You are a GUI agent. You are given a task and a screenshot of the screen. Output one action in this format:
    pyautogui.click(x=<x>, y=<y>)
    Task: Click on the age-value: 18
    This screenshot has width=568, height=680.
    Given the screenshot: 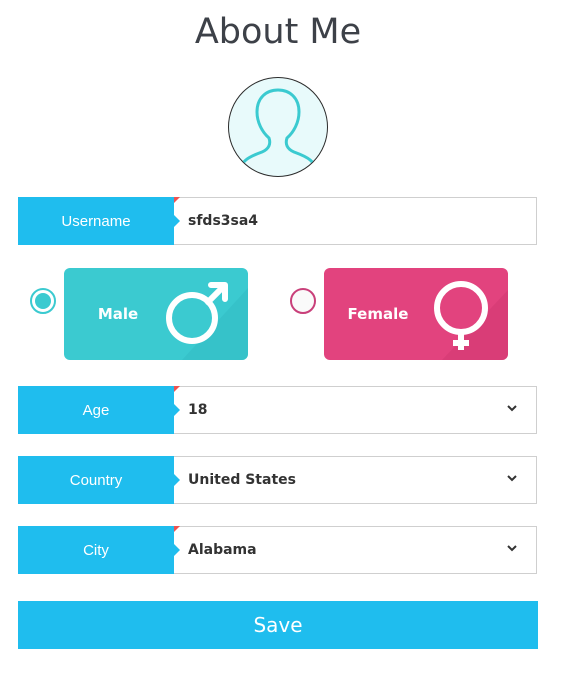 What is the action you would take?
    pyautogui.click(x=198, y=410)
    